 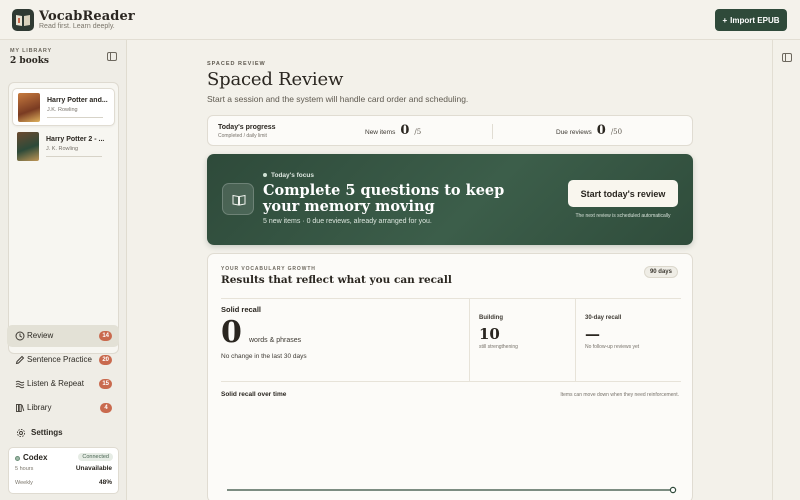 I want to click on book-item: Harry Potter 2 - ... J. K. Rowling, so click(x=63, y=147).